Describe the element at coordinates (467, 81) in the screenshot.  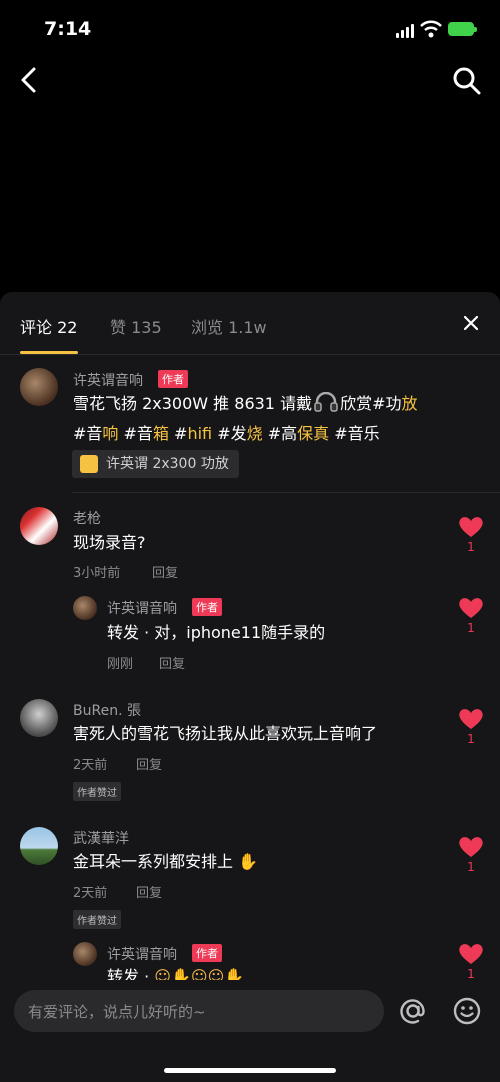
I see `search-icon` at that location.